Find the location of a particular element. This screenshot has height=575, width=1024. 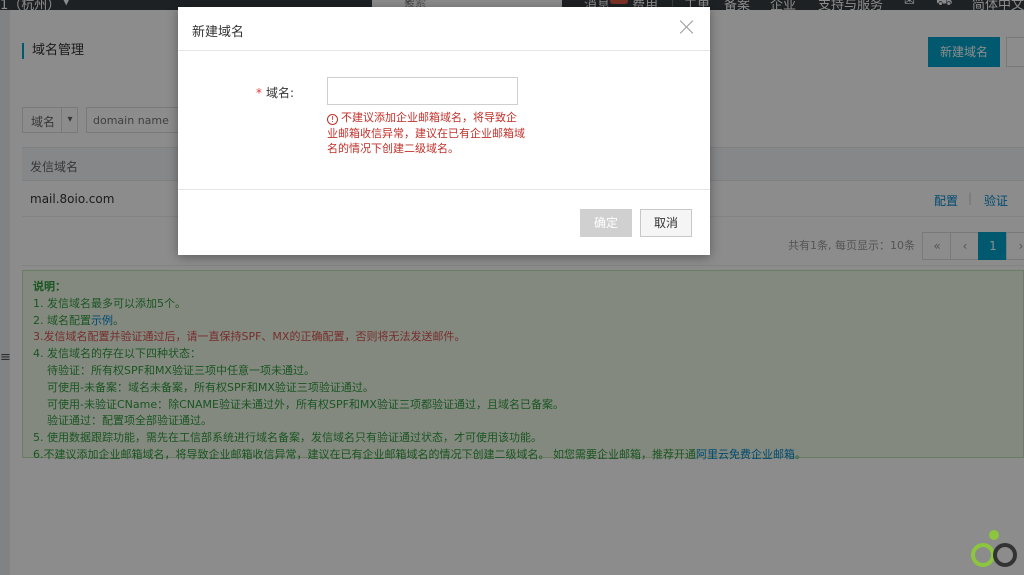

domain-field-label: * 域名: is located at coordinates (275, 92).